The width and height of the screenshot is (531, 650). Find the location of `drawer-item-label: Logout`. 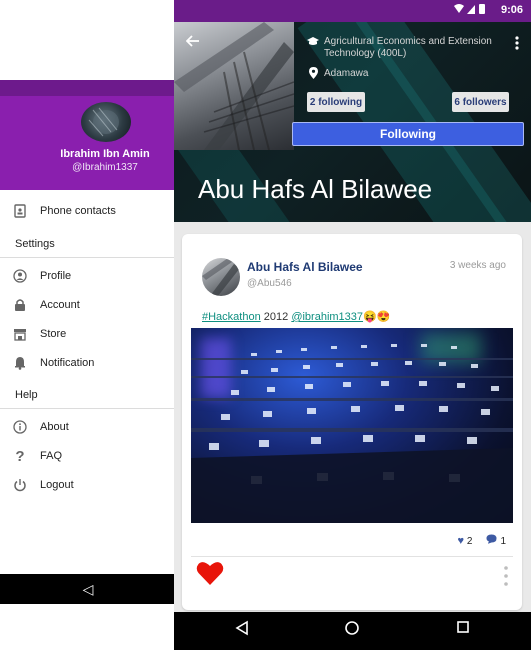

drawer-item-label: Logout is located at coordinates (57, 485).